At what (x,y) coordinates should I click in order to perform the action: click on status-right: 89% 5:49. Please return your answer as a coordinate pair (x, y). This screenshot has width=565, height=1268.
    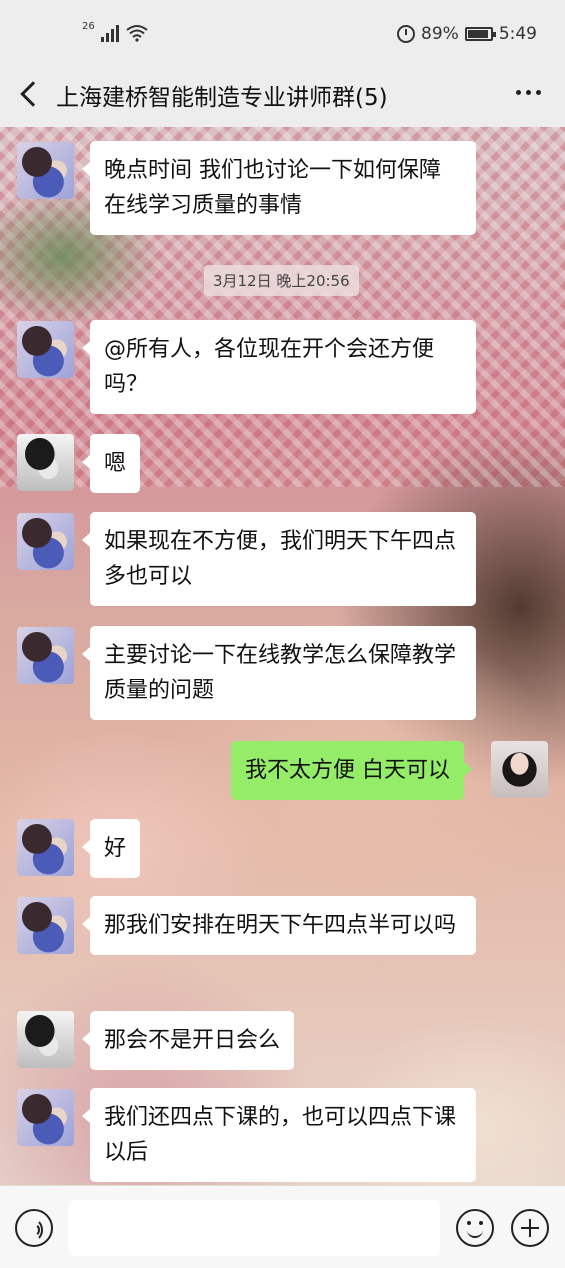
    Looking at the image, I should click on (467, 34).